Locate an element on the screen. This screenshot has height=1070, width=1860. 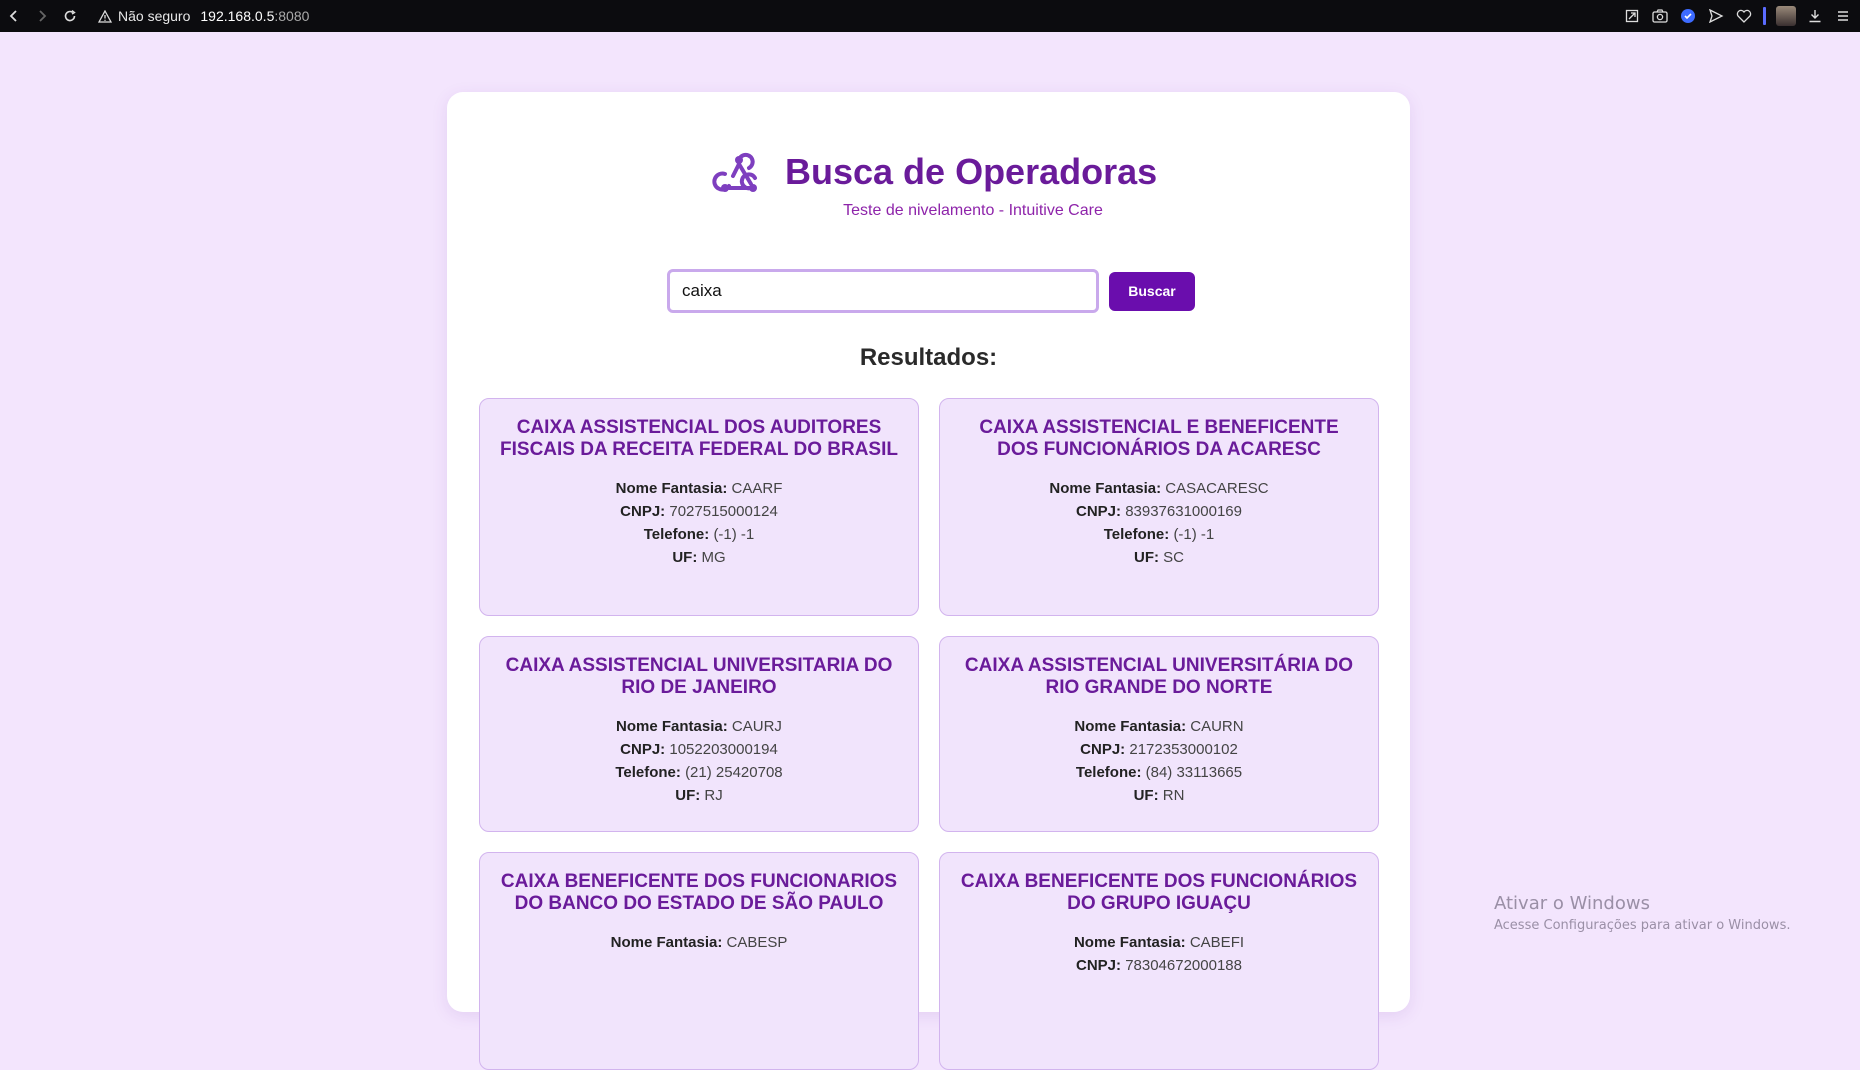
telefone-line: Telefone: (21) 25420708 is located at coordinates (699, 772).